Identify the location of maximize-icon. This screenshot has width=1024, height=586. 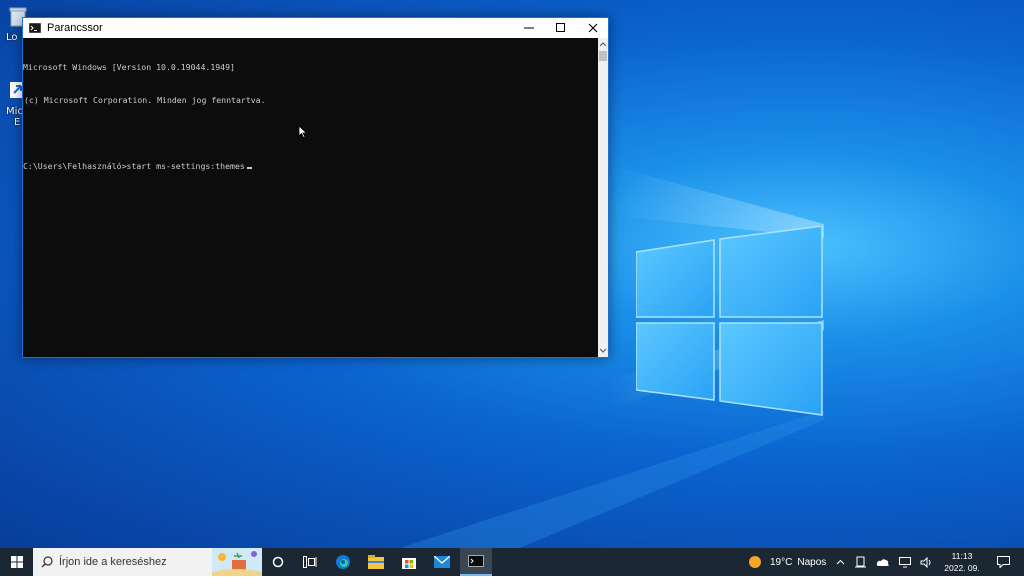
(560, 27).